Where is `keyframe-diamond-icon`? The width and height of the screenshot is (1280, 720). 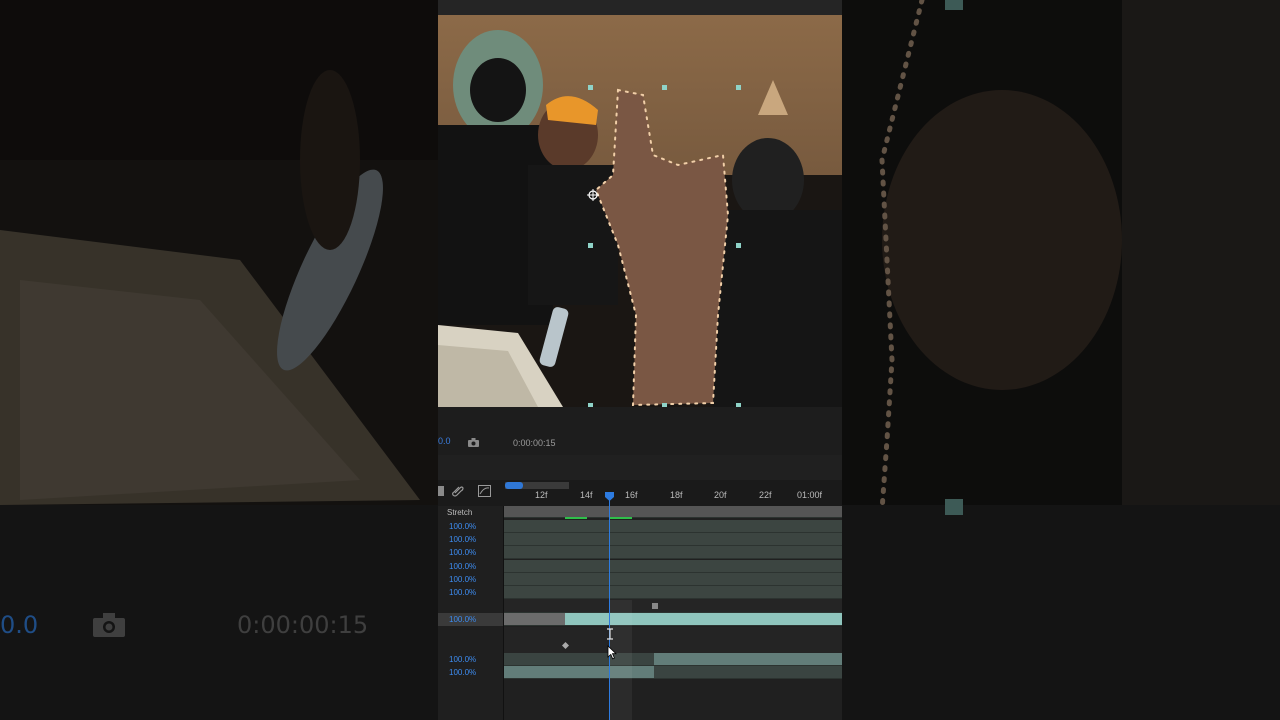
keyframe-diamond-icon is located at coordinates (565, 645).